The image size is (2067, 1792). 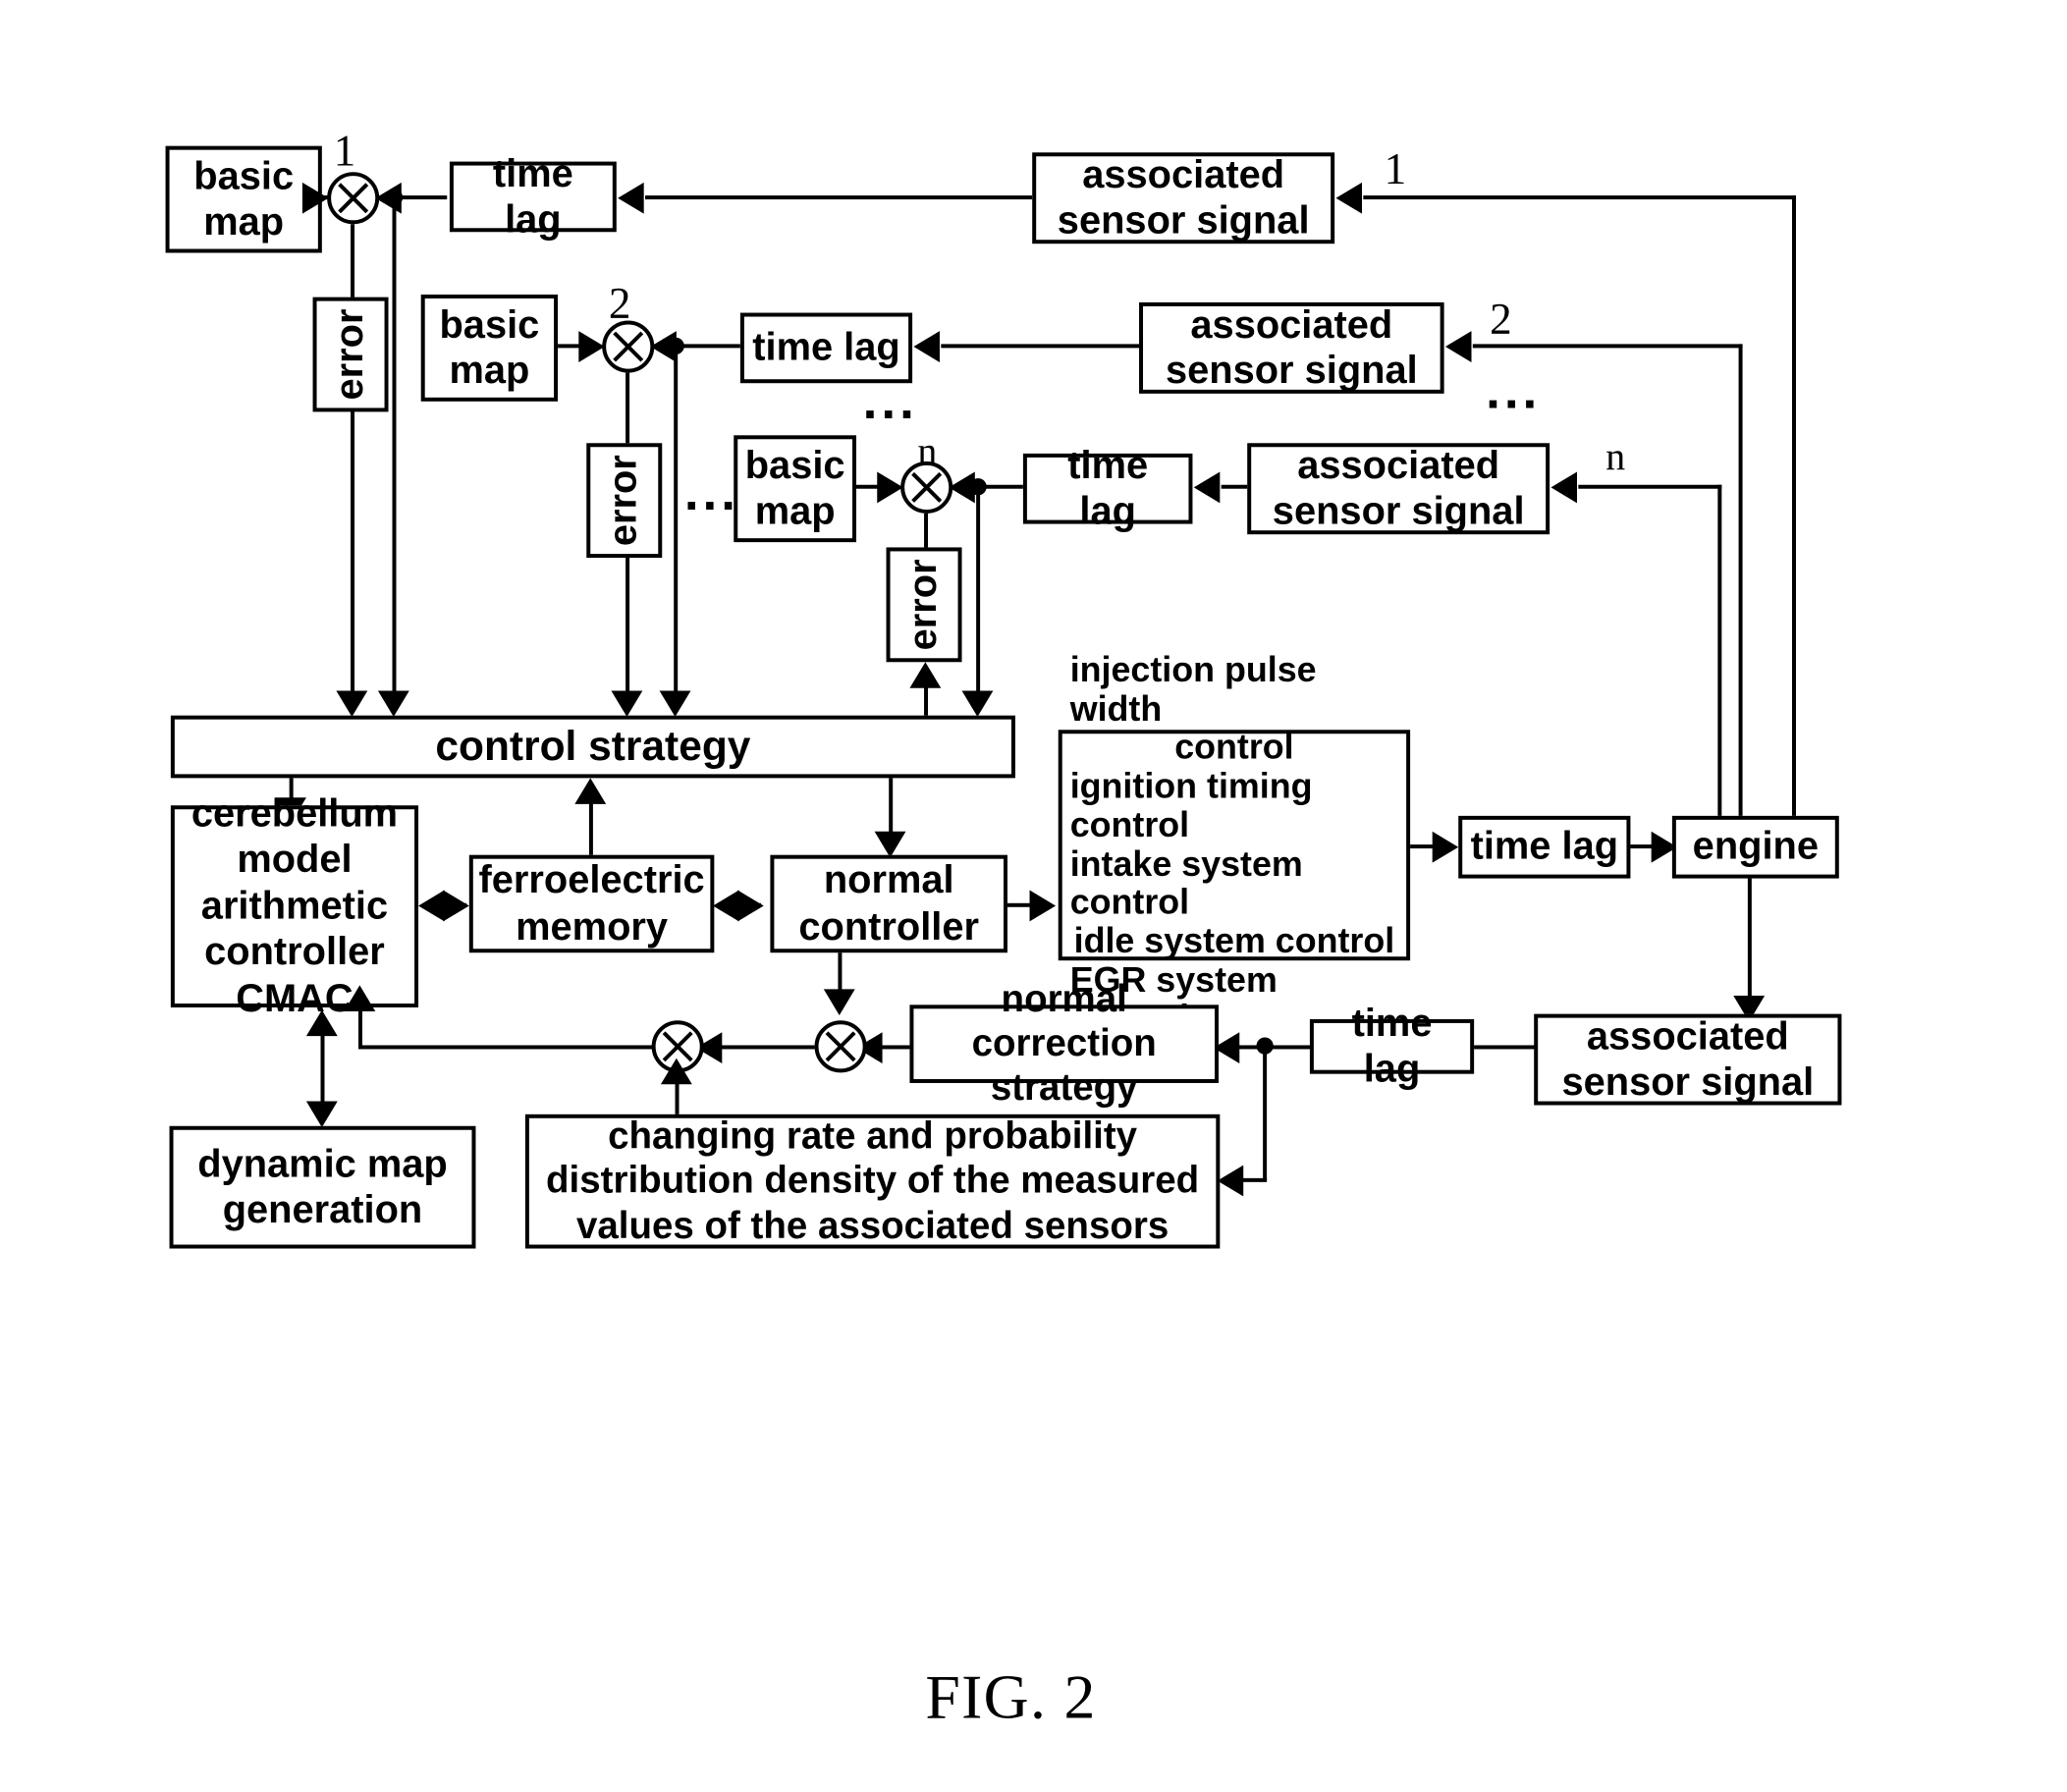 I want to click on time-lag-actuator-label: time lag, so click(x=1544, y=847).